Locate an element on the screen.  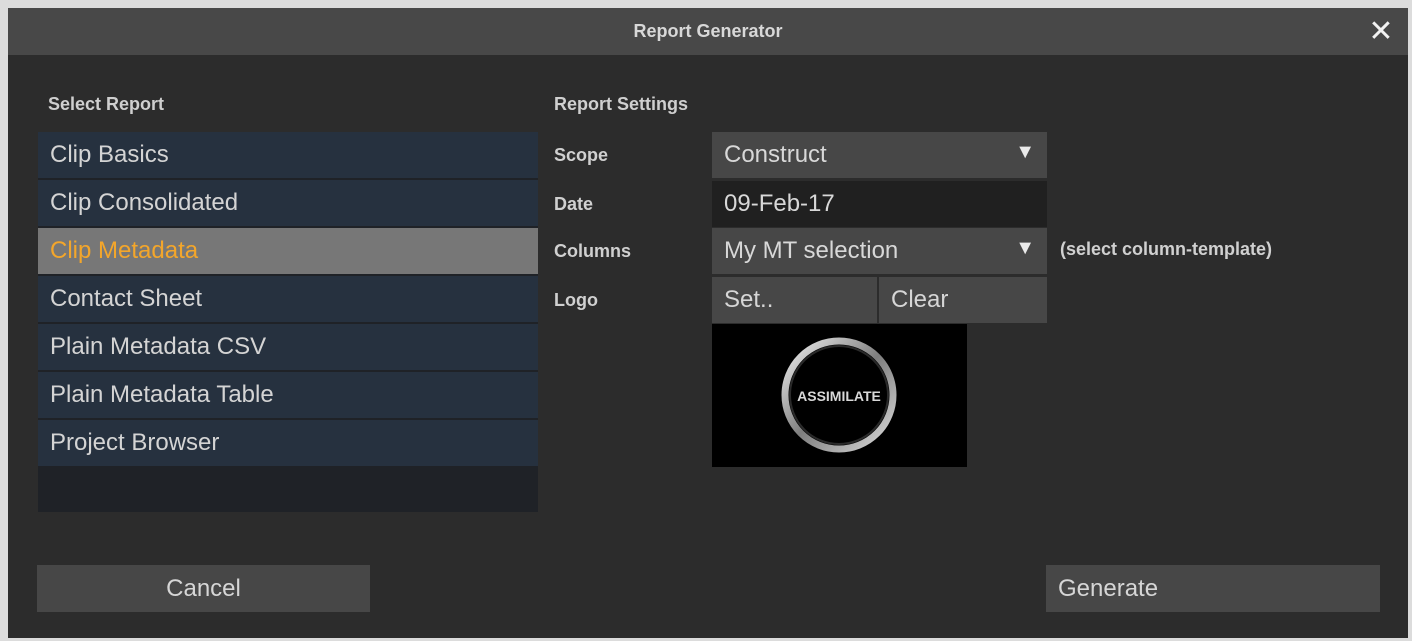
dialog-title: Report Generator is located at coordinates (708, 31).